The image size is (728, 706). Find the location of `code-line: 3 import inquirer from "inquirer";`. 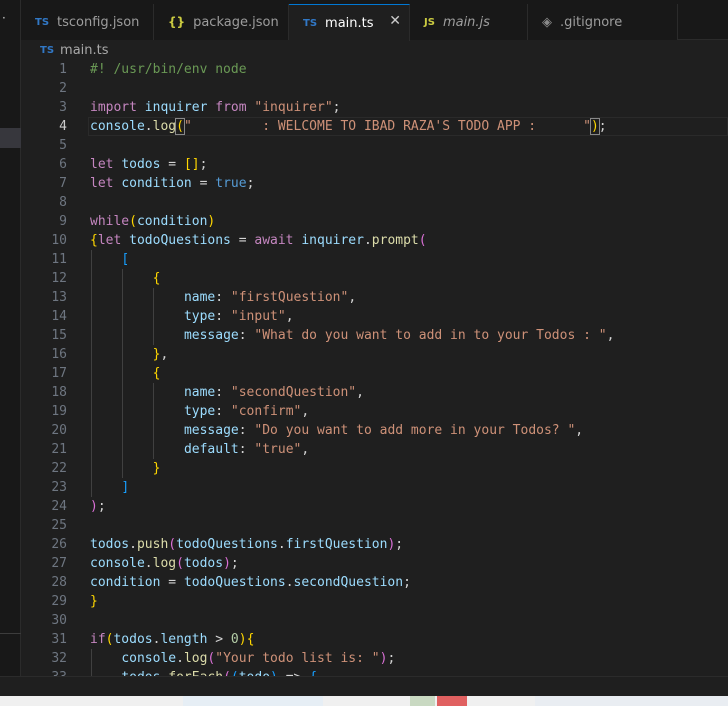

code-line: 3 import inquirer from "inquirer"; is located at coordinates (374, 107).